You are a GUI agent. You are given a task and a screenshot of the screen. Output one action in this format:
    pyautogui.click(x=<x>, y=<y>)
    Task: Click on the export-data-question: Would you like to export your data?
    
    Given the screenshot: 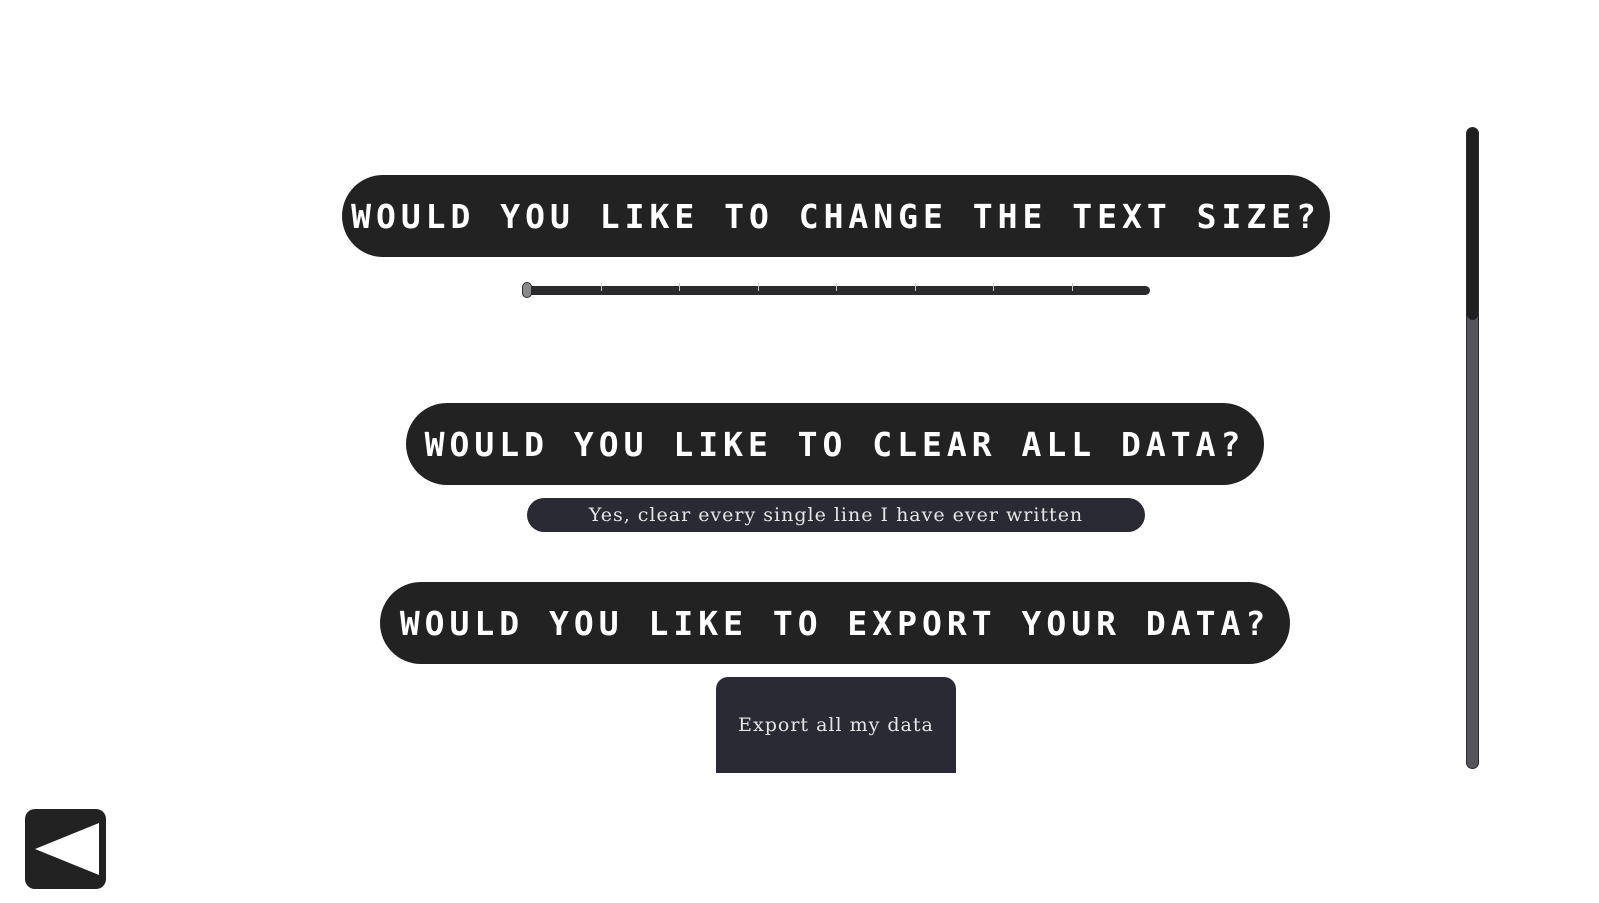 What is the action you would take?
    pyautogui.click(x=835, y=623)
    